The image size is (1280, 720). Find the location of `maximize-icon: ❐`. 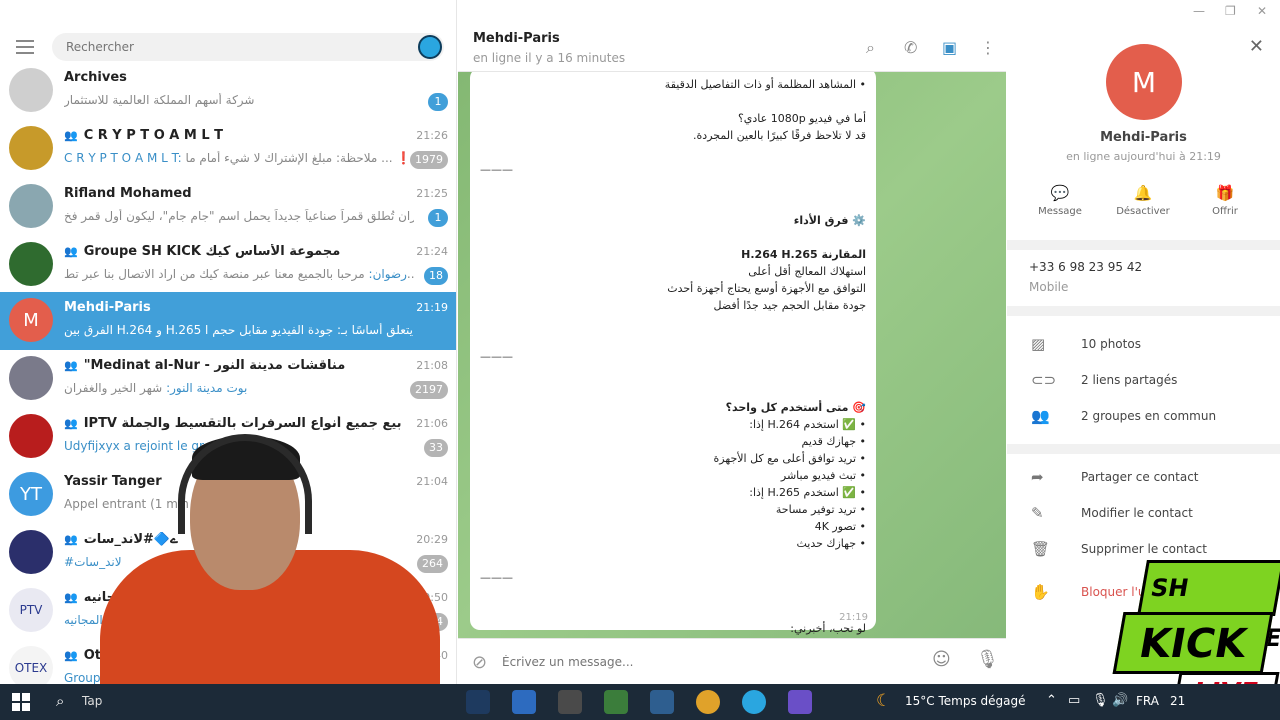

maximize-icon: ❐ is located at coordinates (1230, 11).